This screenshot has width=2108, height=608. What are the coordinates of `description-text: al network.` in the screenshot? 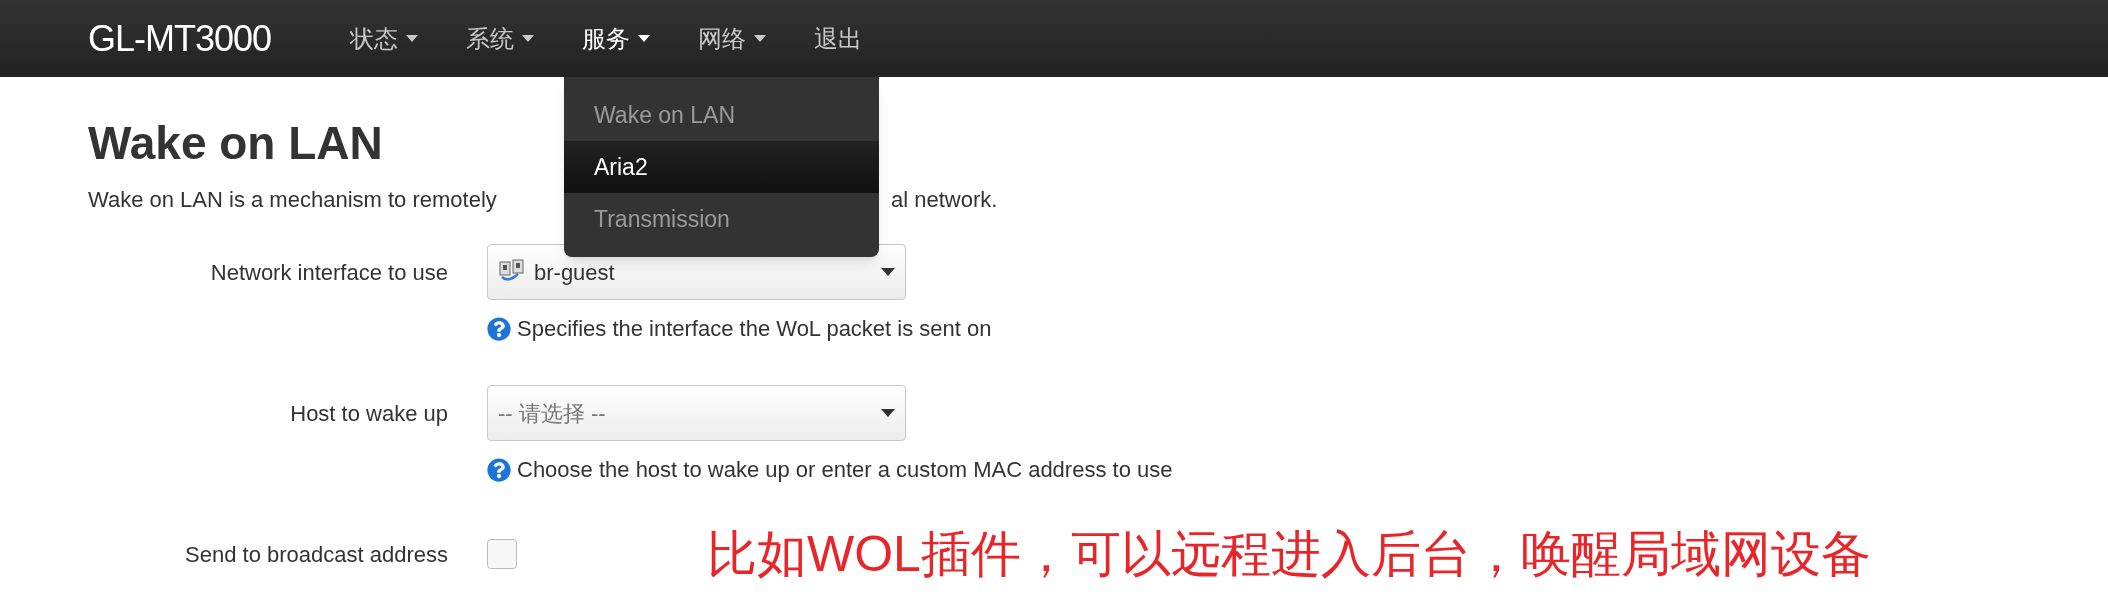 It's located at (944, 200).